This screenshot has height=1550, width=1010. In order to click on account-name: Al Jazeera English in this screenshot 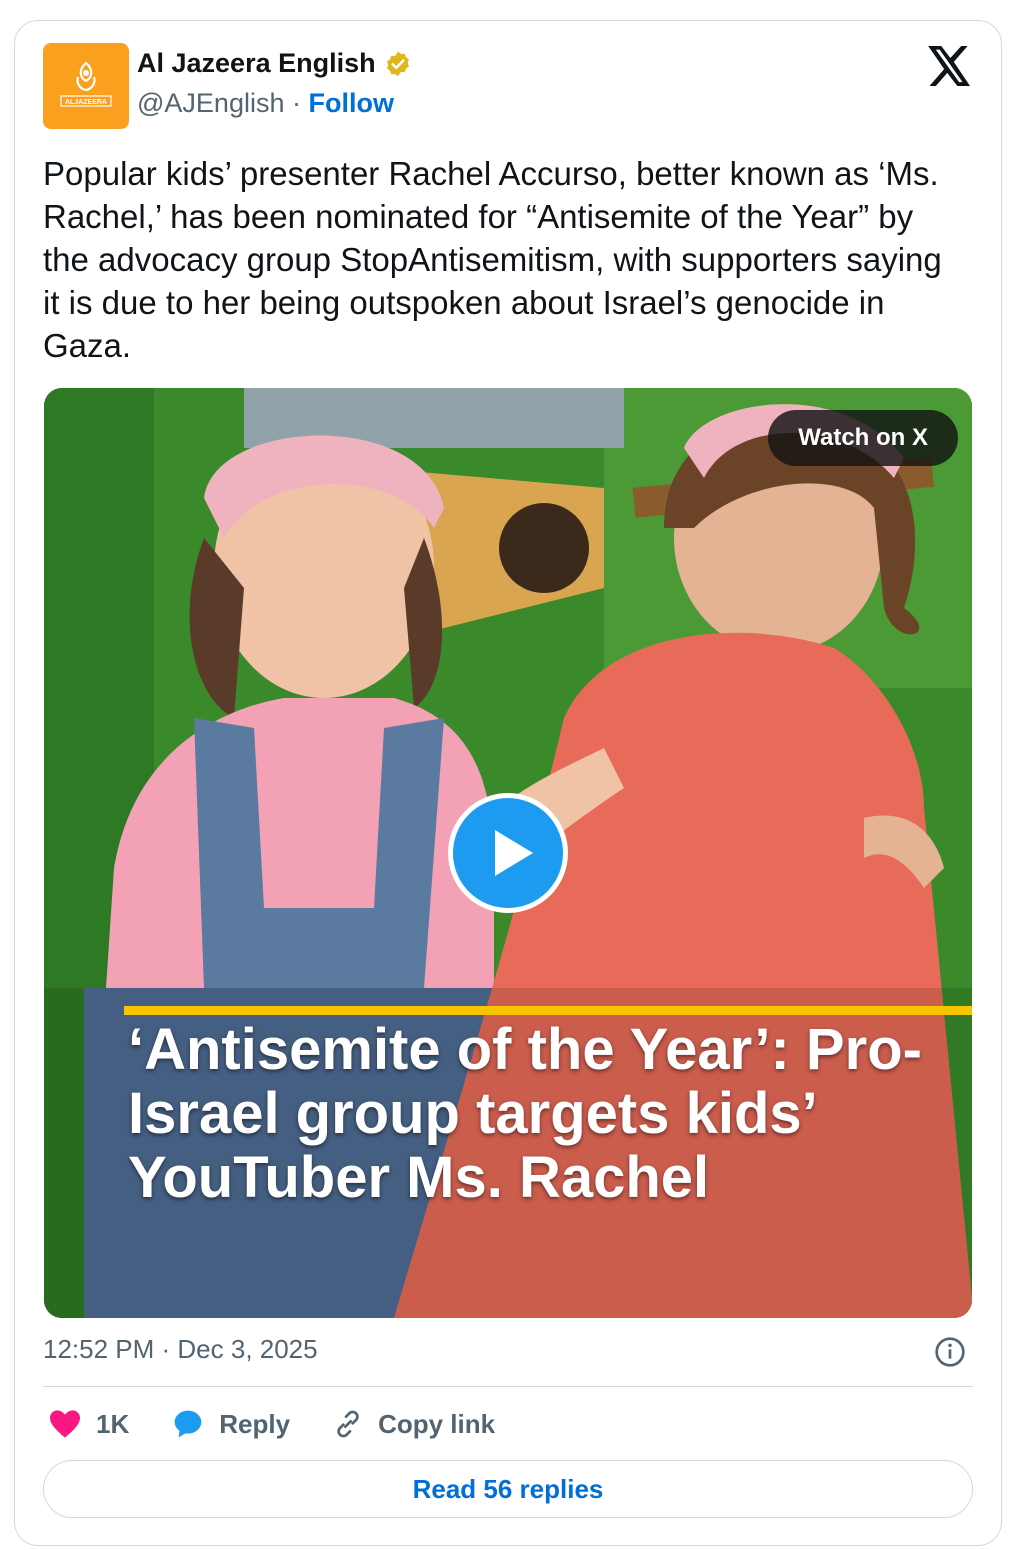, I will do `click(256, 63)`.